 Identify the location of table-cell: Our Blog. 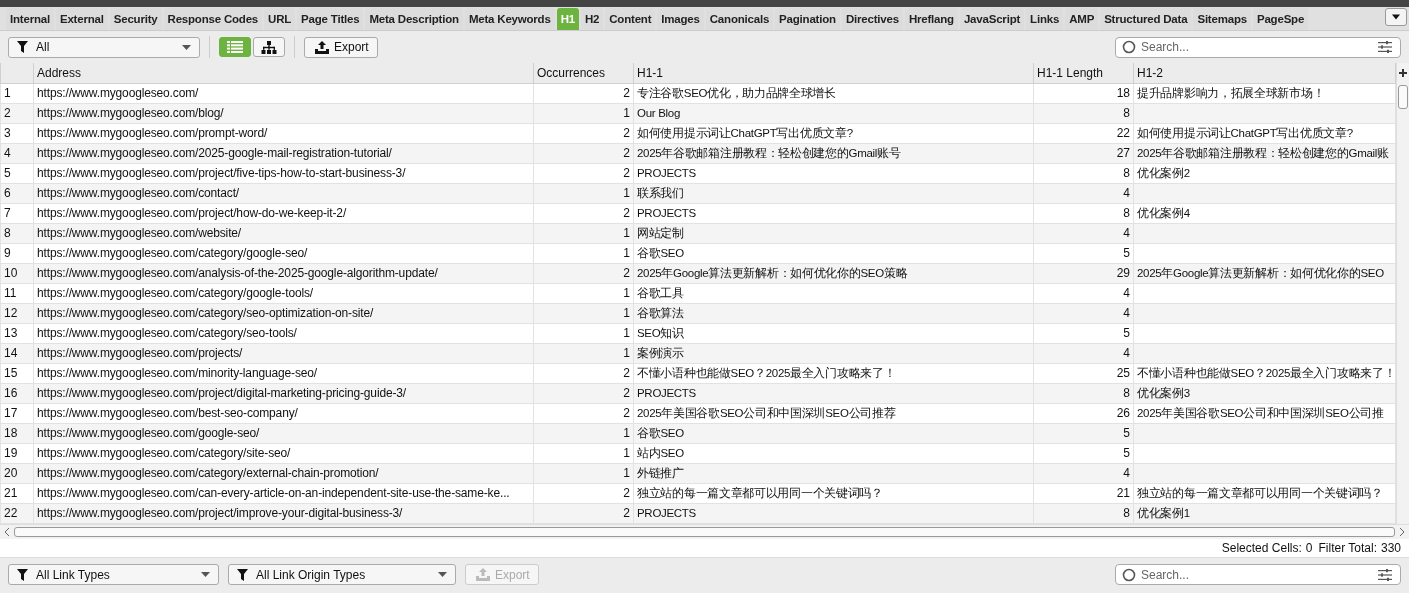
(833, 113).